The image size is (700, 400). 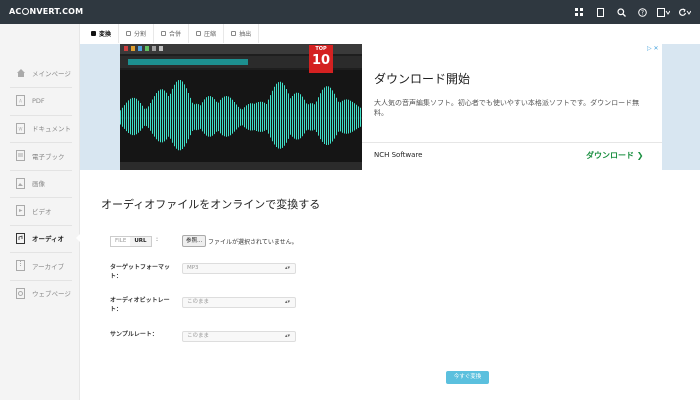 I want to click on sidebar-item-label: PDF, so click(x=38, y=100).